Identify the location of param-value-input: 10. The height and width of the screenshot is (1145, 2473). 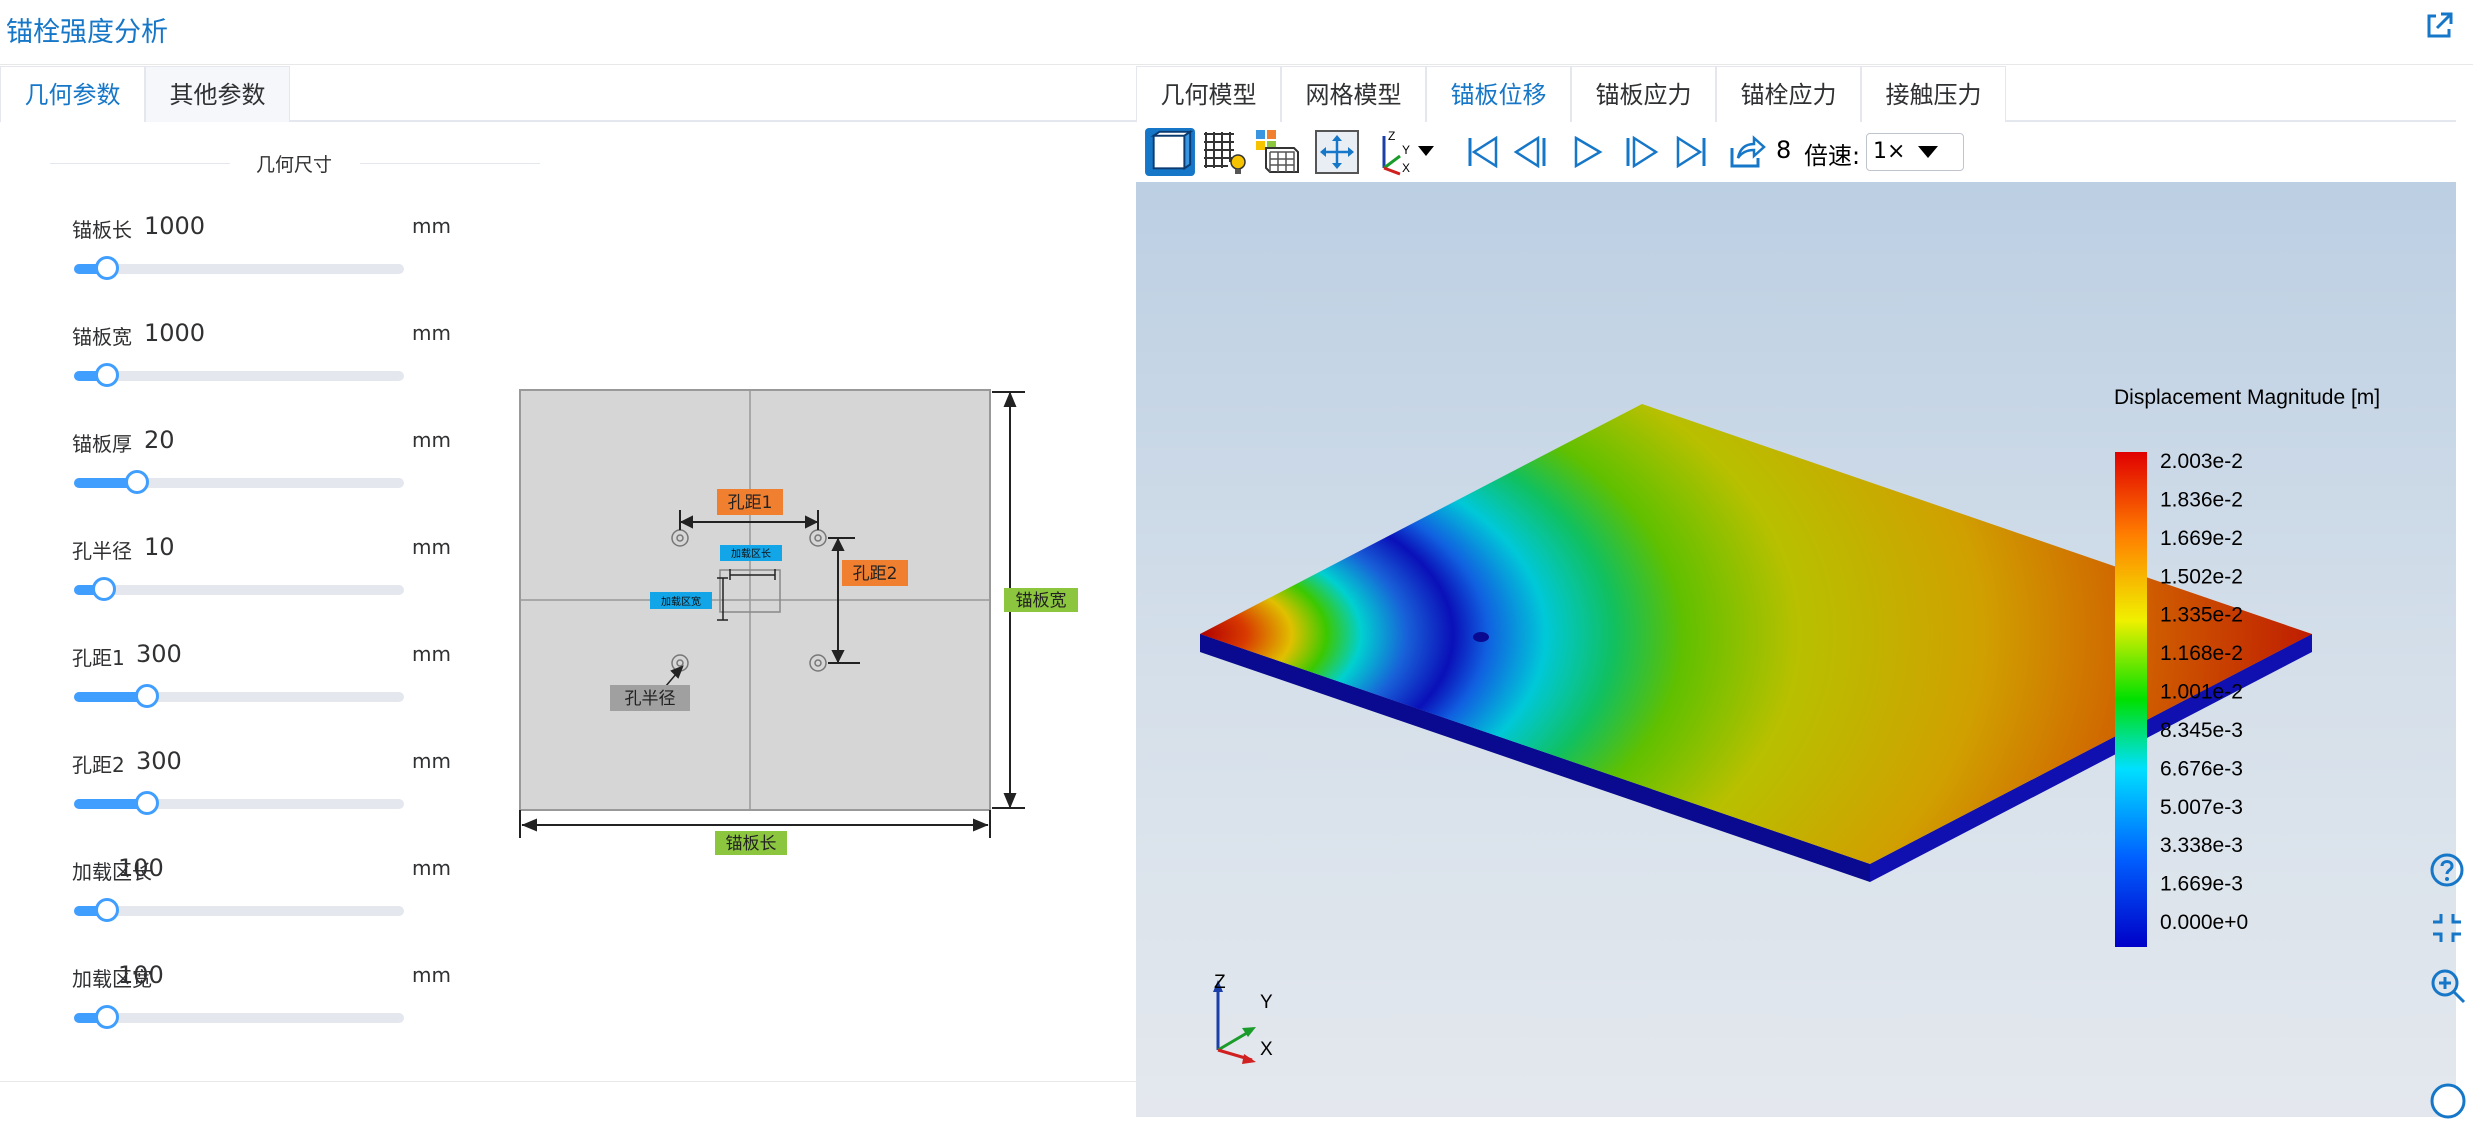
(159, 547).